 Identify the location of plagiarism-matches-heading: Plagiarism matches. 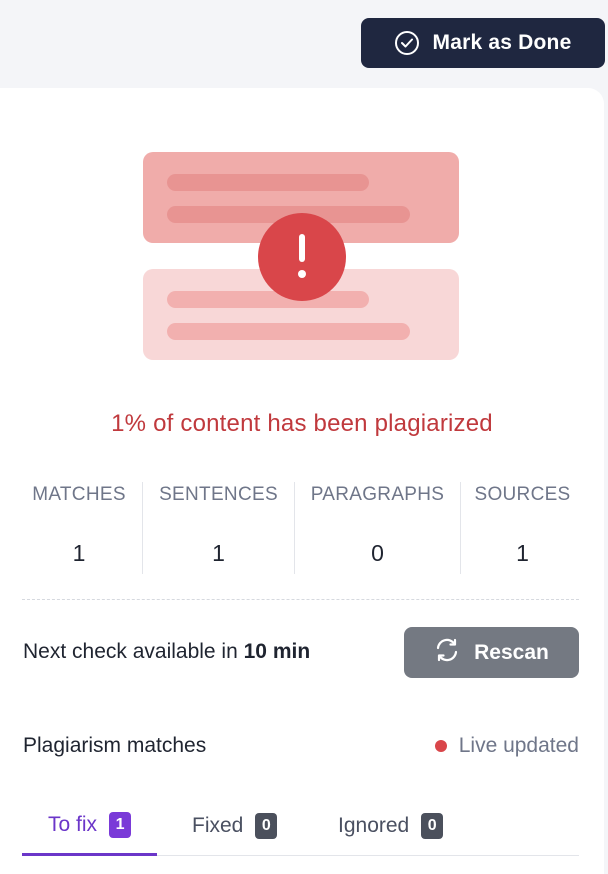
(115, 745).